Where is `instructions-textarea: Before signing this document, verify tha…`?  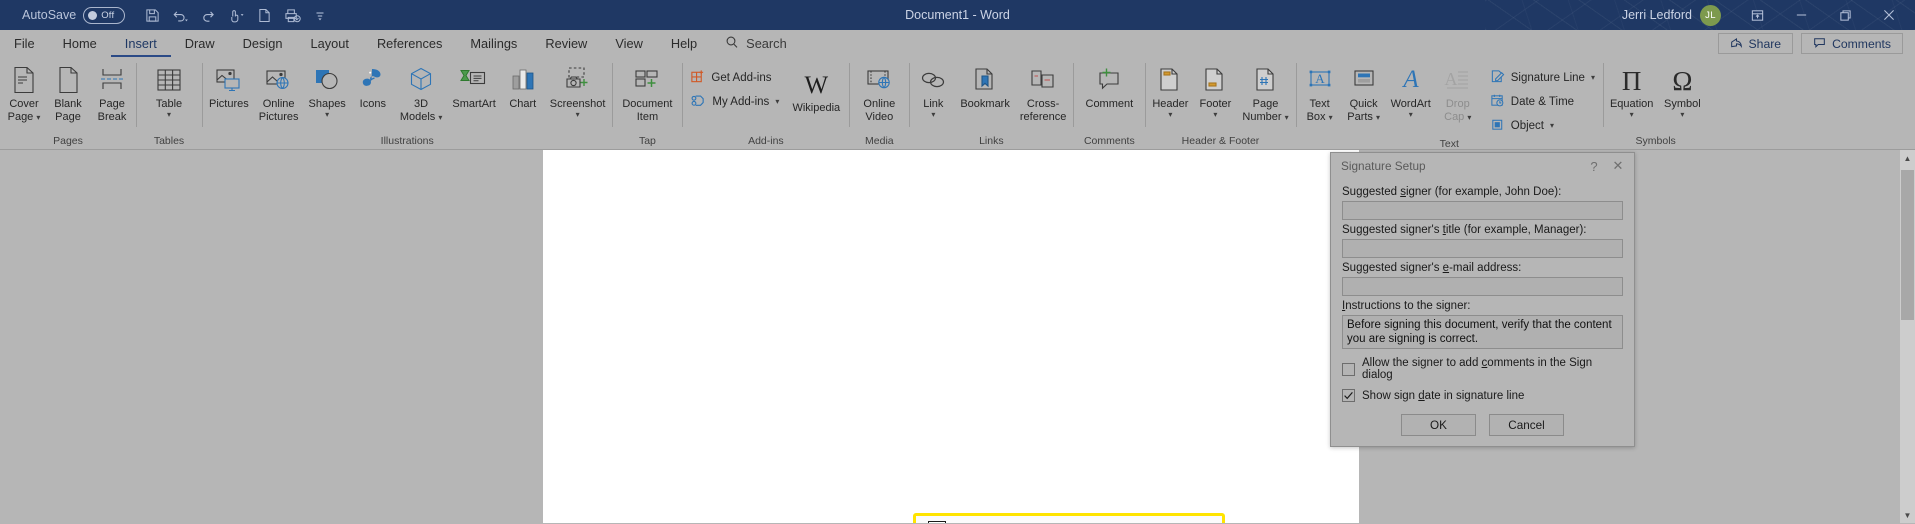 instructions-textarea: Before signing this document, verify tha… is located at coordinates (1482, 332).